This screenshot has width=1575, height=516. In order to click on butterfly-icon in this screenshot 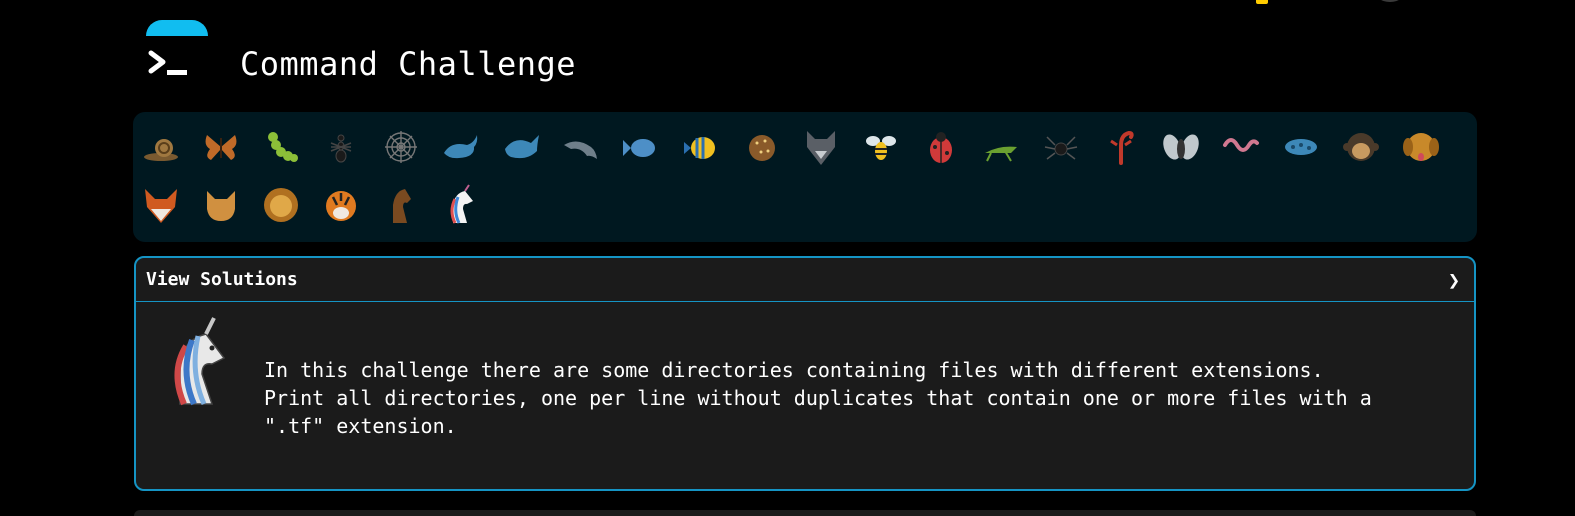, I will do `click(221, 147)`.